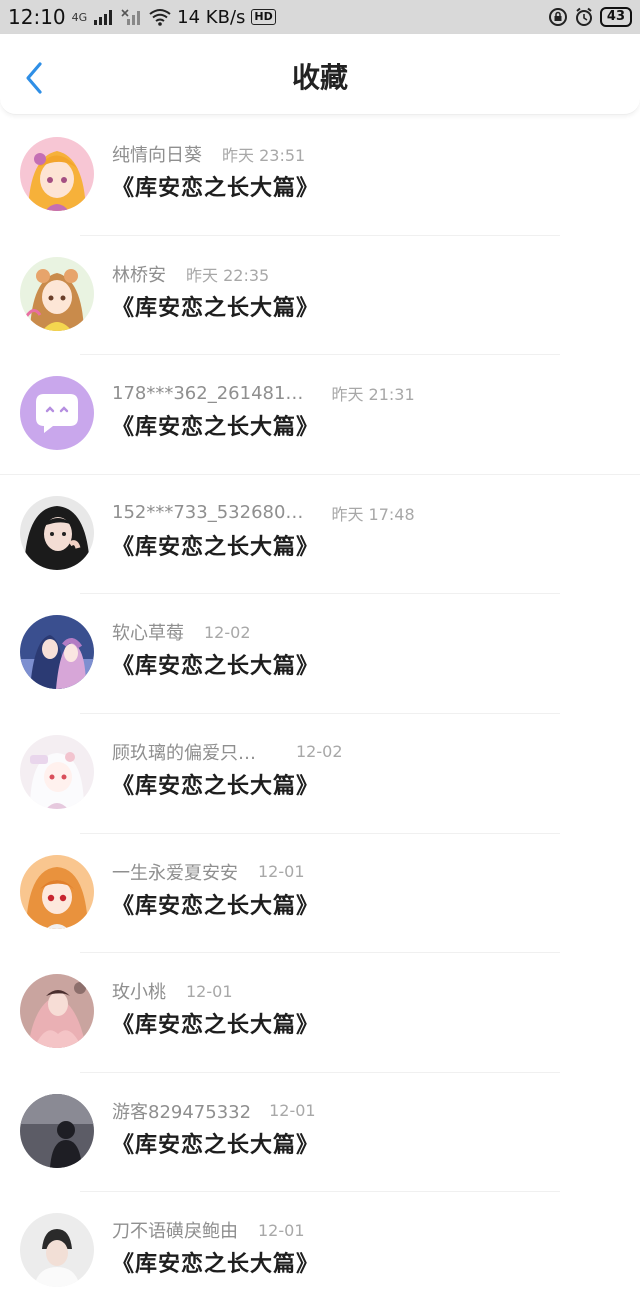  Describe the element at coordinates (373, 395) in the screenshot. I see `item-timestamp: 昨天 21:31` at that location.